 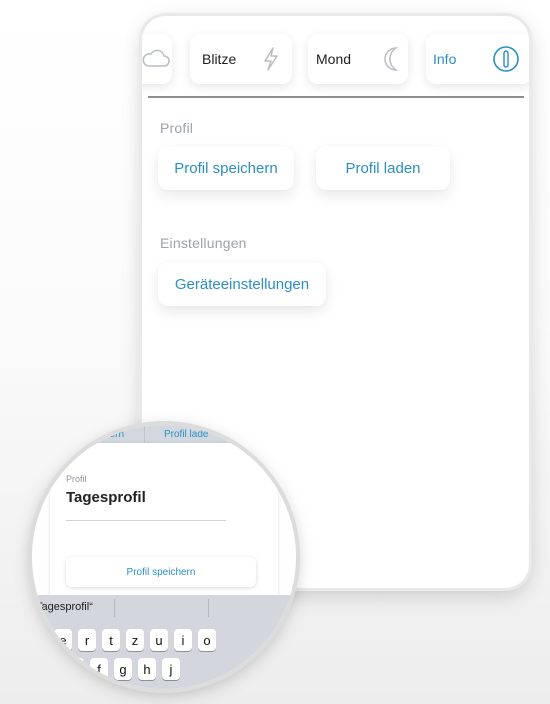 I want to click on key: z, so click(x=135, y=640).